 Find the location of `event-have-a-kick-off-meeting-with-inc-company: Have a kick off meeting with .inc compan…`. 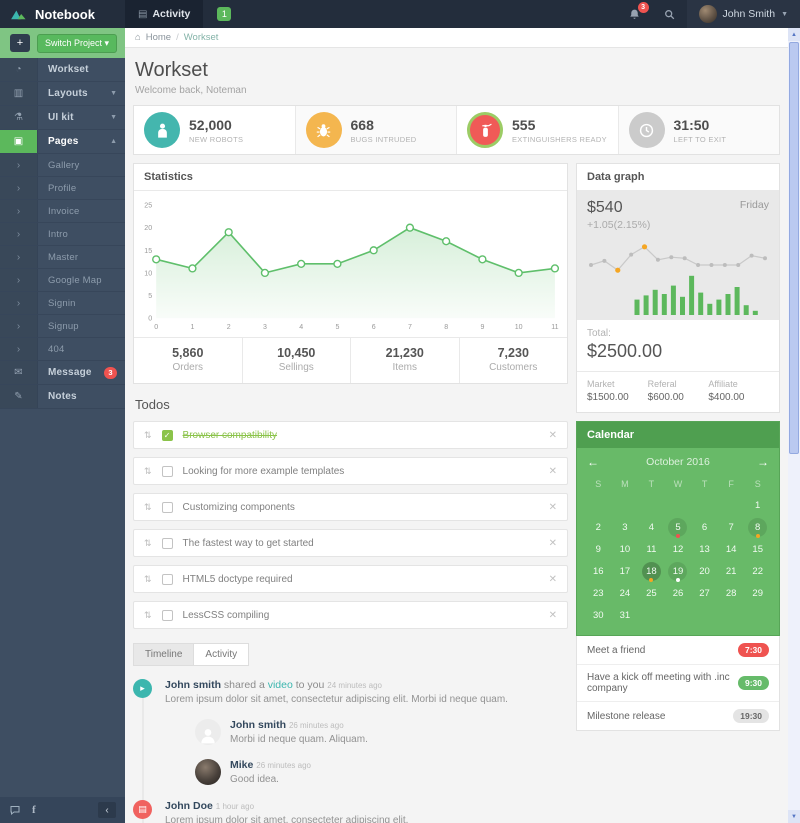

event-have-a-kick-off-meeting-with-inc-company: Have a kick off meeting with .inc compan… is located at coordinates (678, 683).